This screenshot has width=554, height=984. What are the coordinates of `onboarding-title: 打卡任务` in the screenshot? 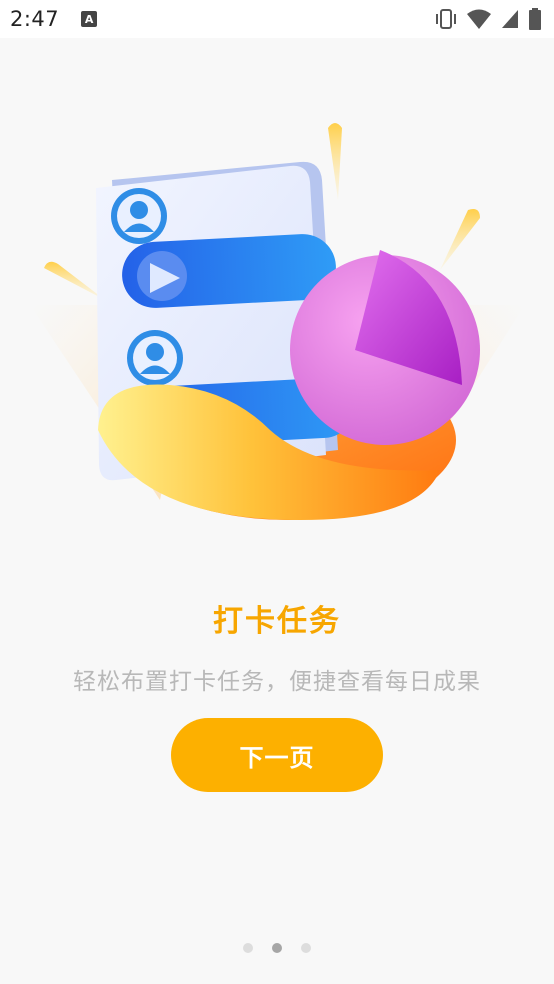 It's located at (277, 621).